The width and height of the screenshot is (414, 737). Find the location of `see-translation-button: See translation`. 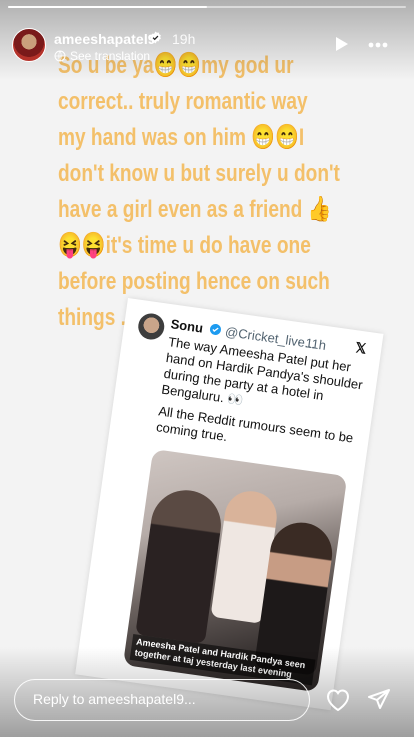

see-translation-button: See translation is located at coordinates (102, 56).